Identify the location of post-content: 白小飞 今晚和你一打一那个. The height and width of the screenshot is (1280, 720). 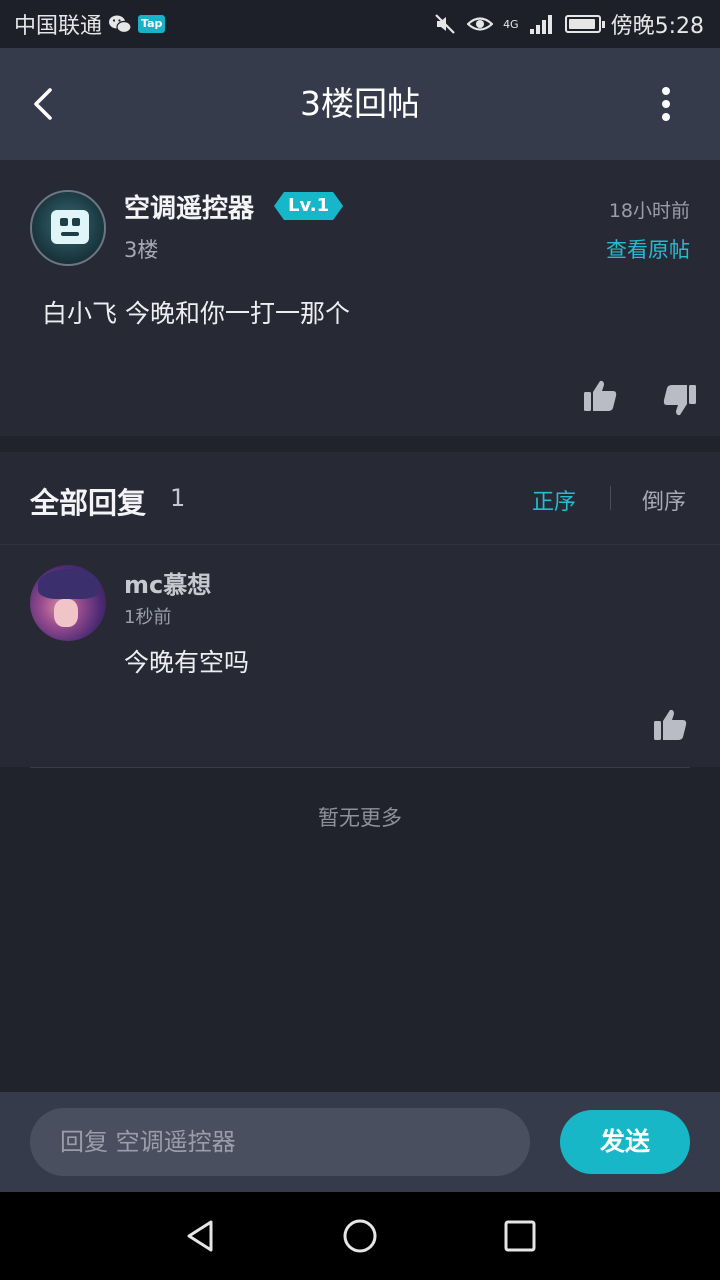
(196, 313).